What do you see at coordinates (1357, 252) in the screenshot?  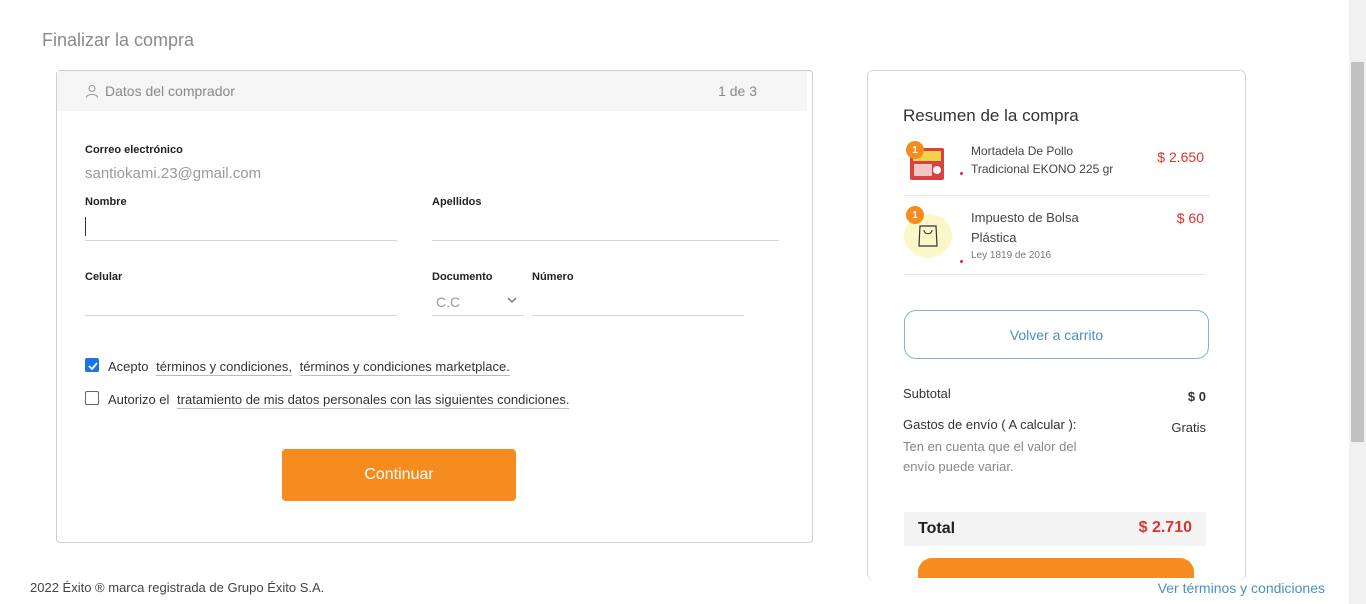 I see `scrollbar-thumb` at bounding box center [1357, 252].